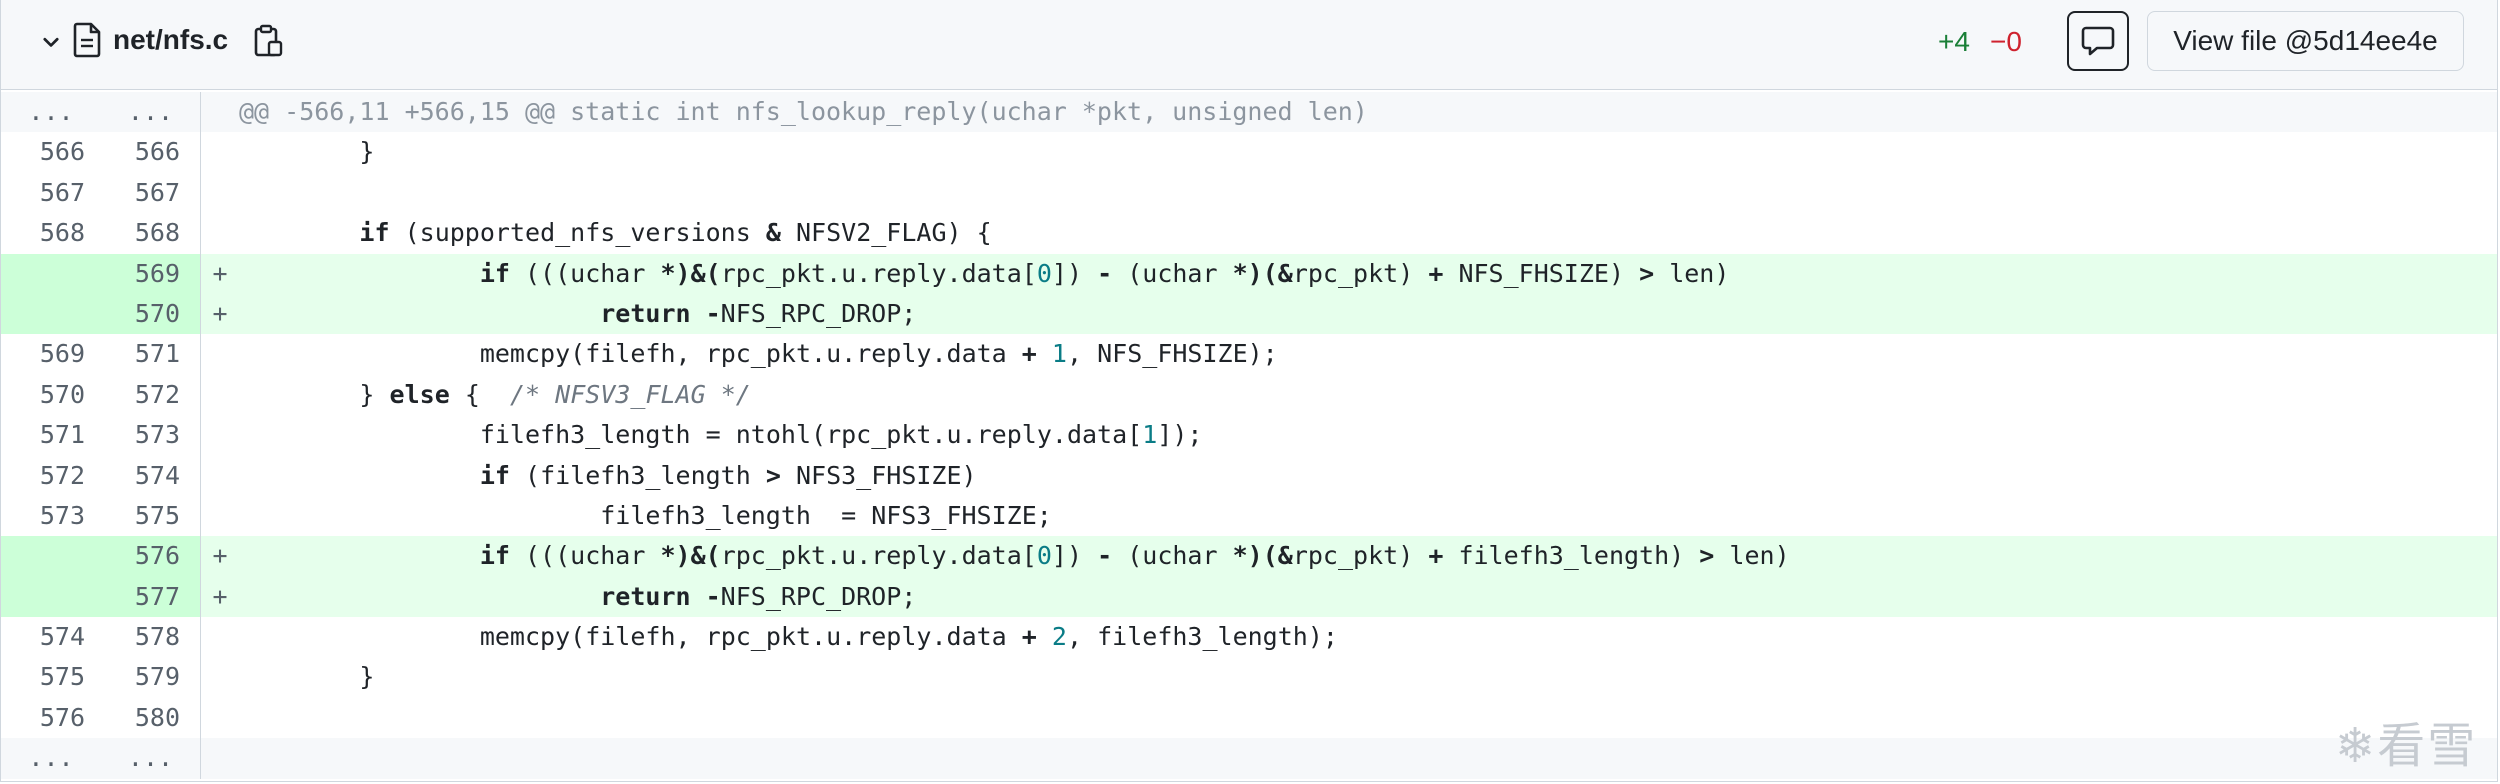 Image resolution: width=2500 pixels, height=784 pixels. What do you see at coordinates (151, 152) in the screenshot?
I see `new-line-number: 566` at bounding box center [151, 152].